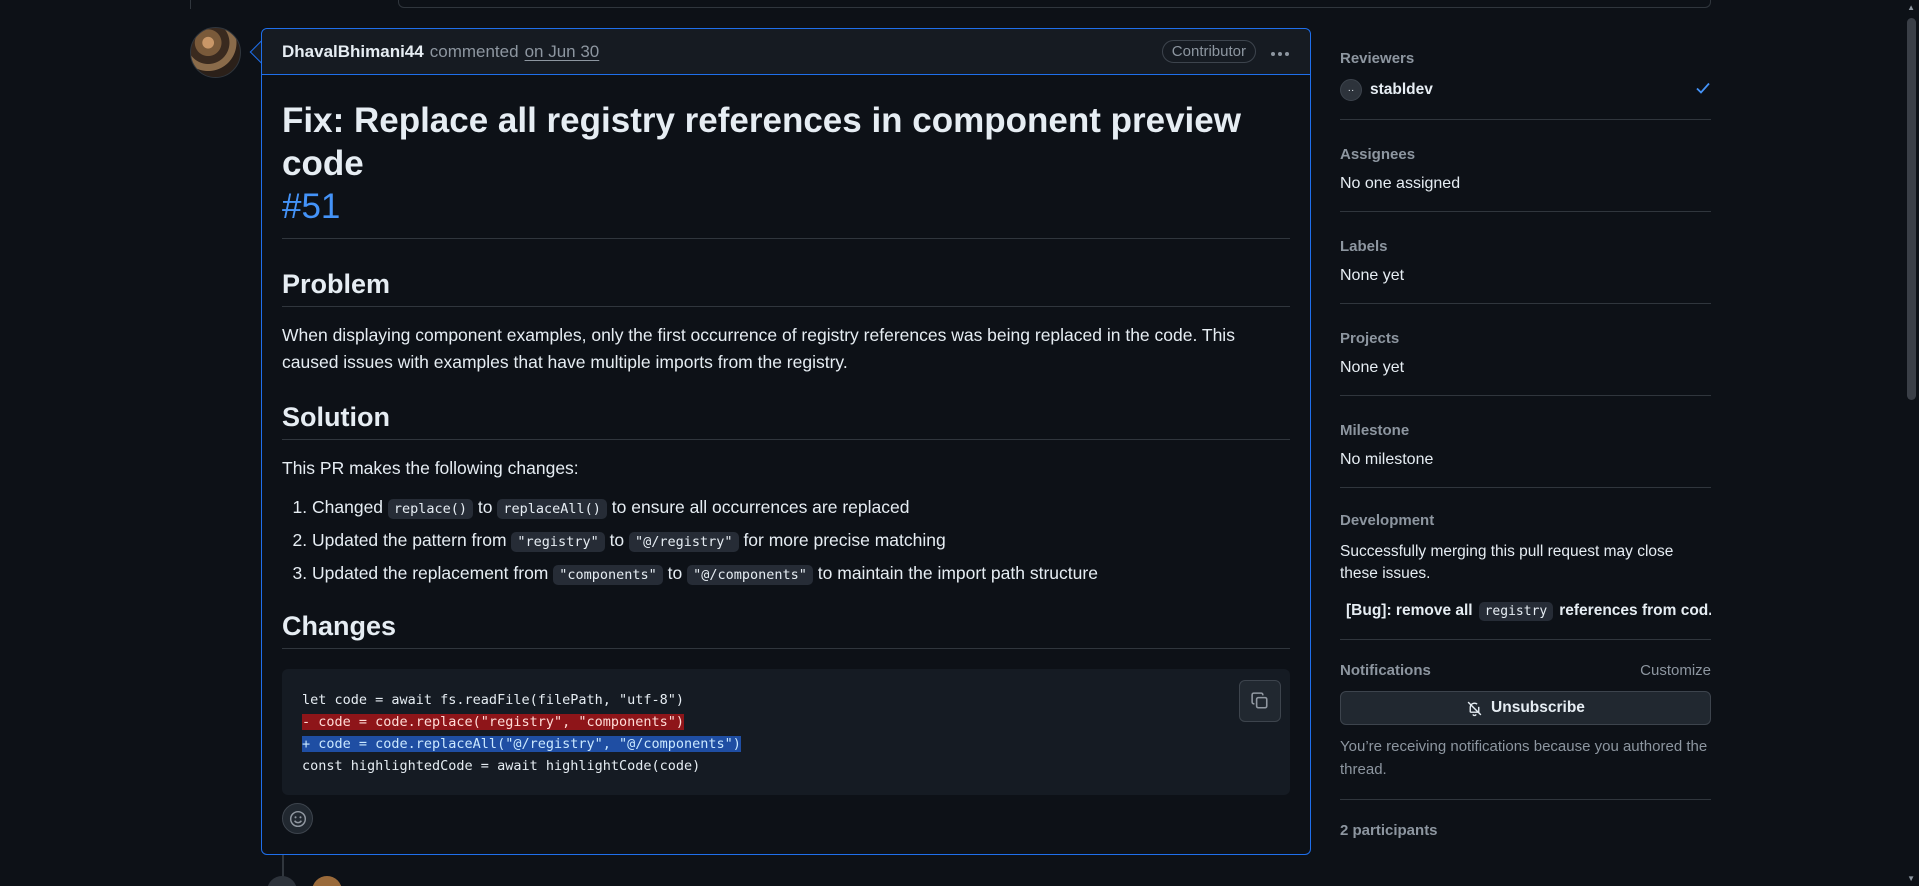 The height and width of the screenshot is (886, 1919). What do you see at coordinates (1538, 707) in the screenshot?
I see `unsubscribe-label: Unsubscribe` at bounding box center [1538, 707].